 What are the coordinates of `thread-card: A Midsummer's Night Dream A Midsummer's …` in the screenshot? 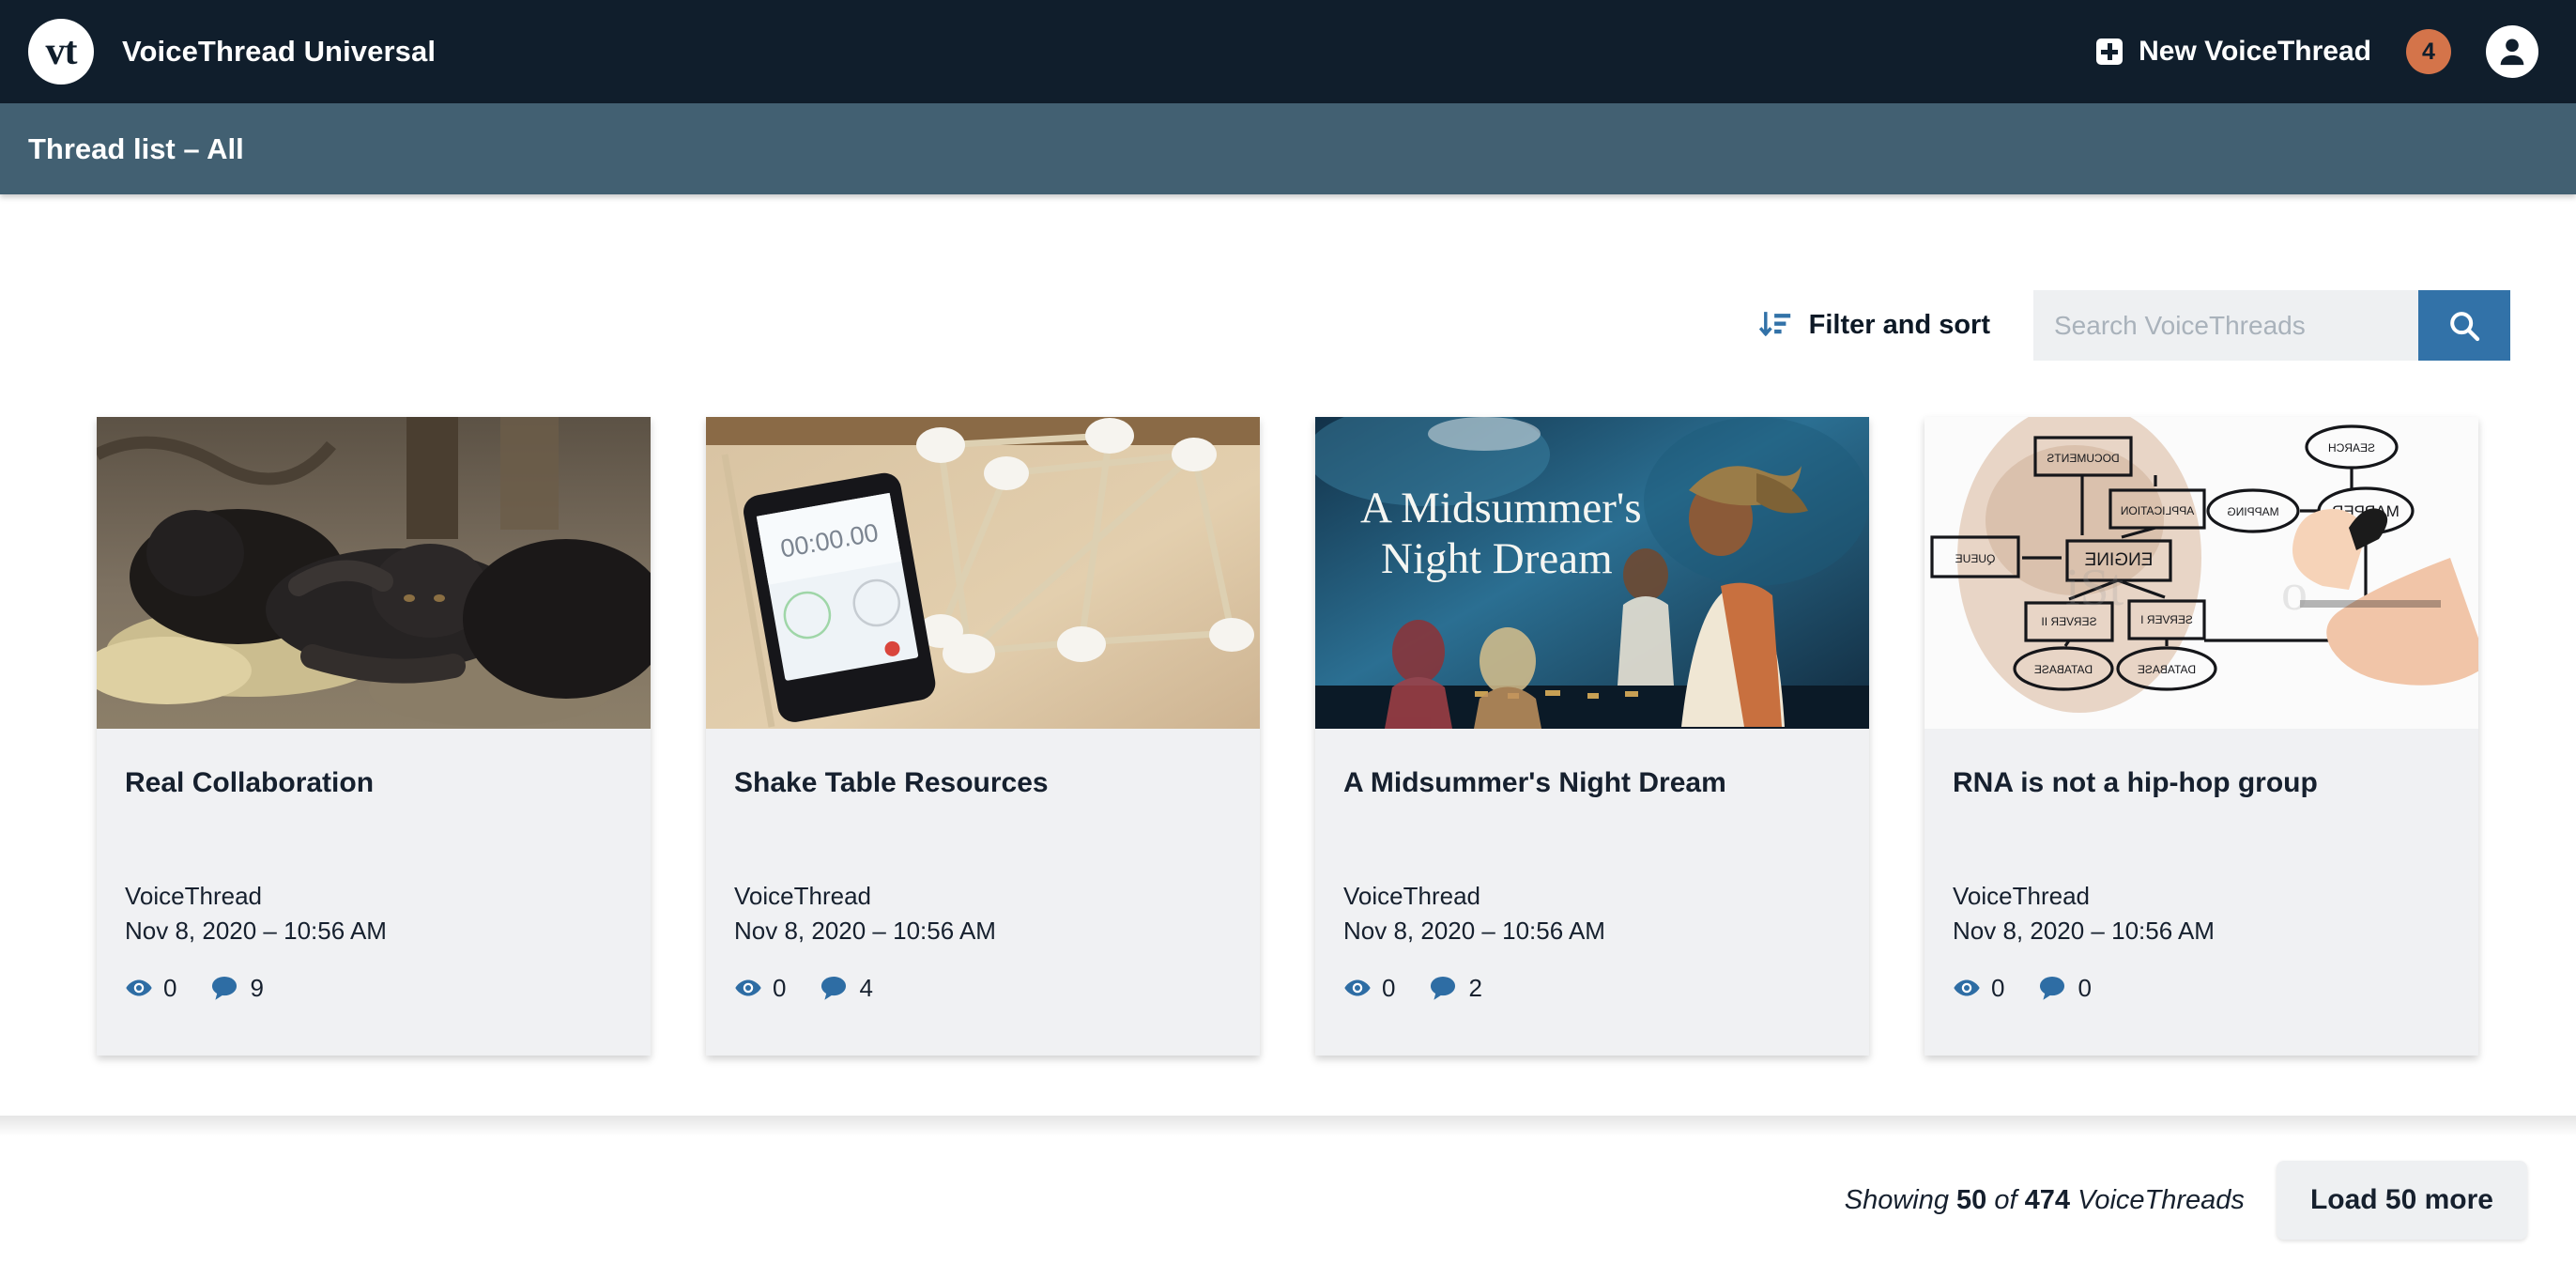 It's located at (1592, 736).